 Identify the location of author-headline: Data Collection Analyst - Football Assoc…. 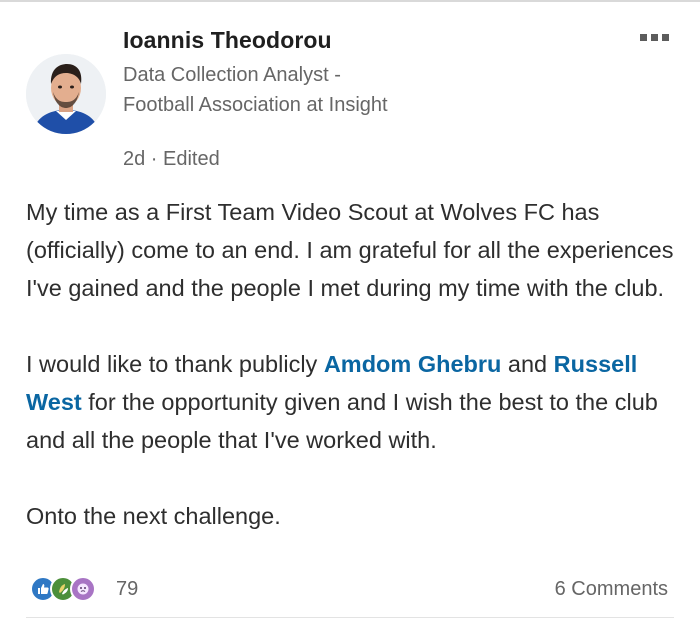
(255, 90).